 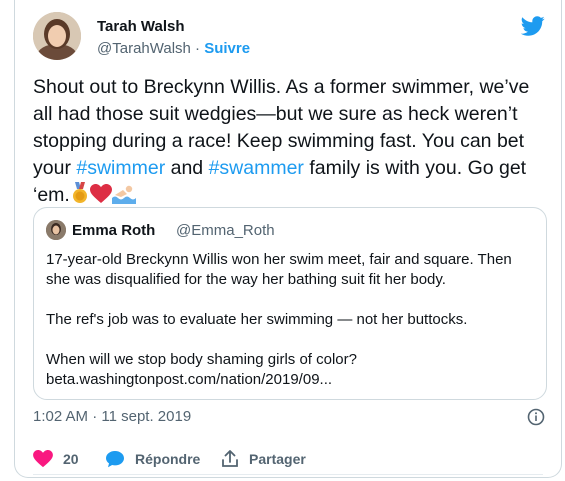 What do you see at coordinates (43, 459) in the screenshot?
I see `heart-icon` at bounding box center [43, 459].